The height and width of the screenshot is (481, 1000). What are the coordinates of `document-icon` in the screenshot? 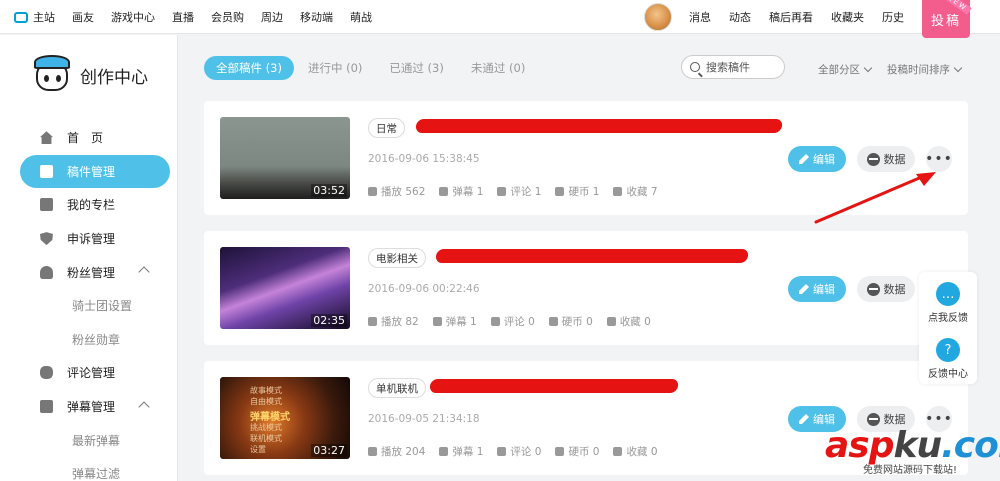 It's located at (46, 171).